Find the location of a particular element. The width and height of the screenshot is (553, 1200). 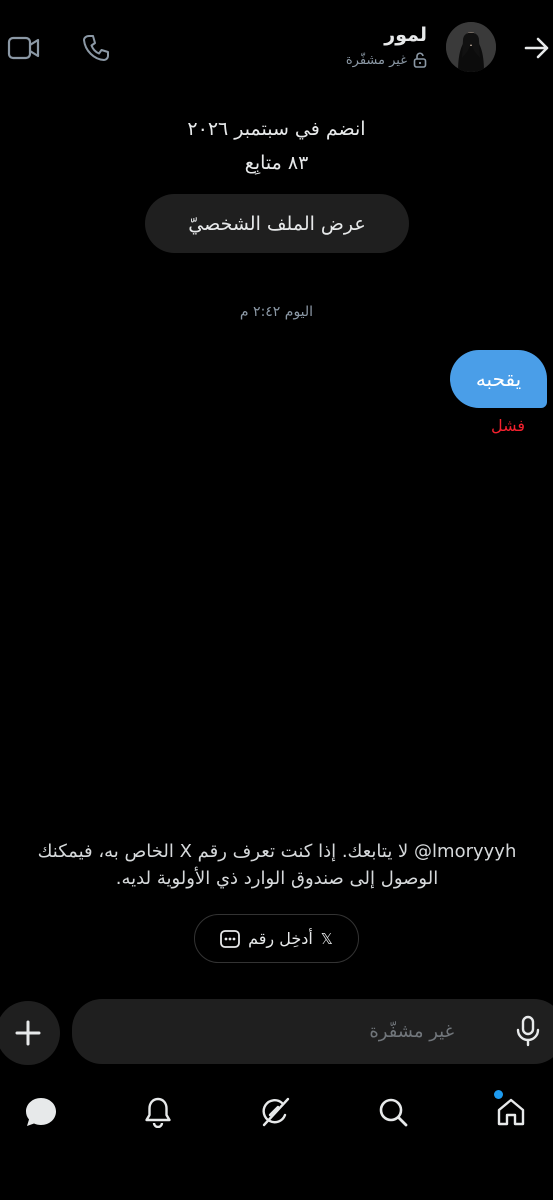

nav-grok is located at coordinates (275, 1112).